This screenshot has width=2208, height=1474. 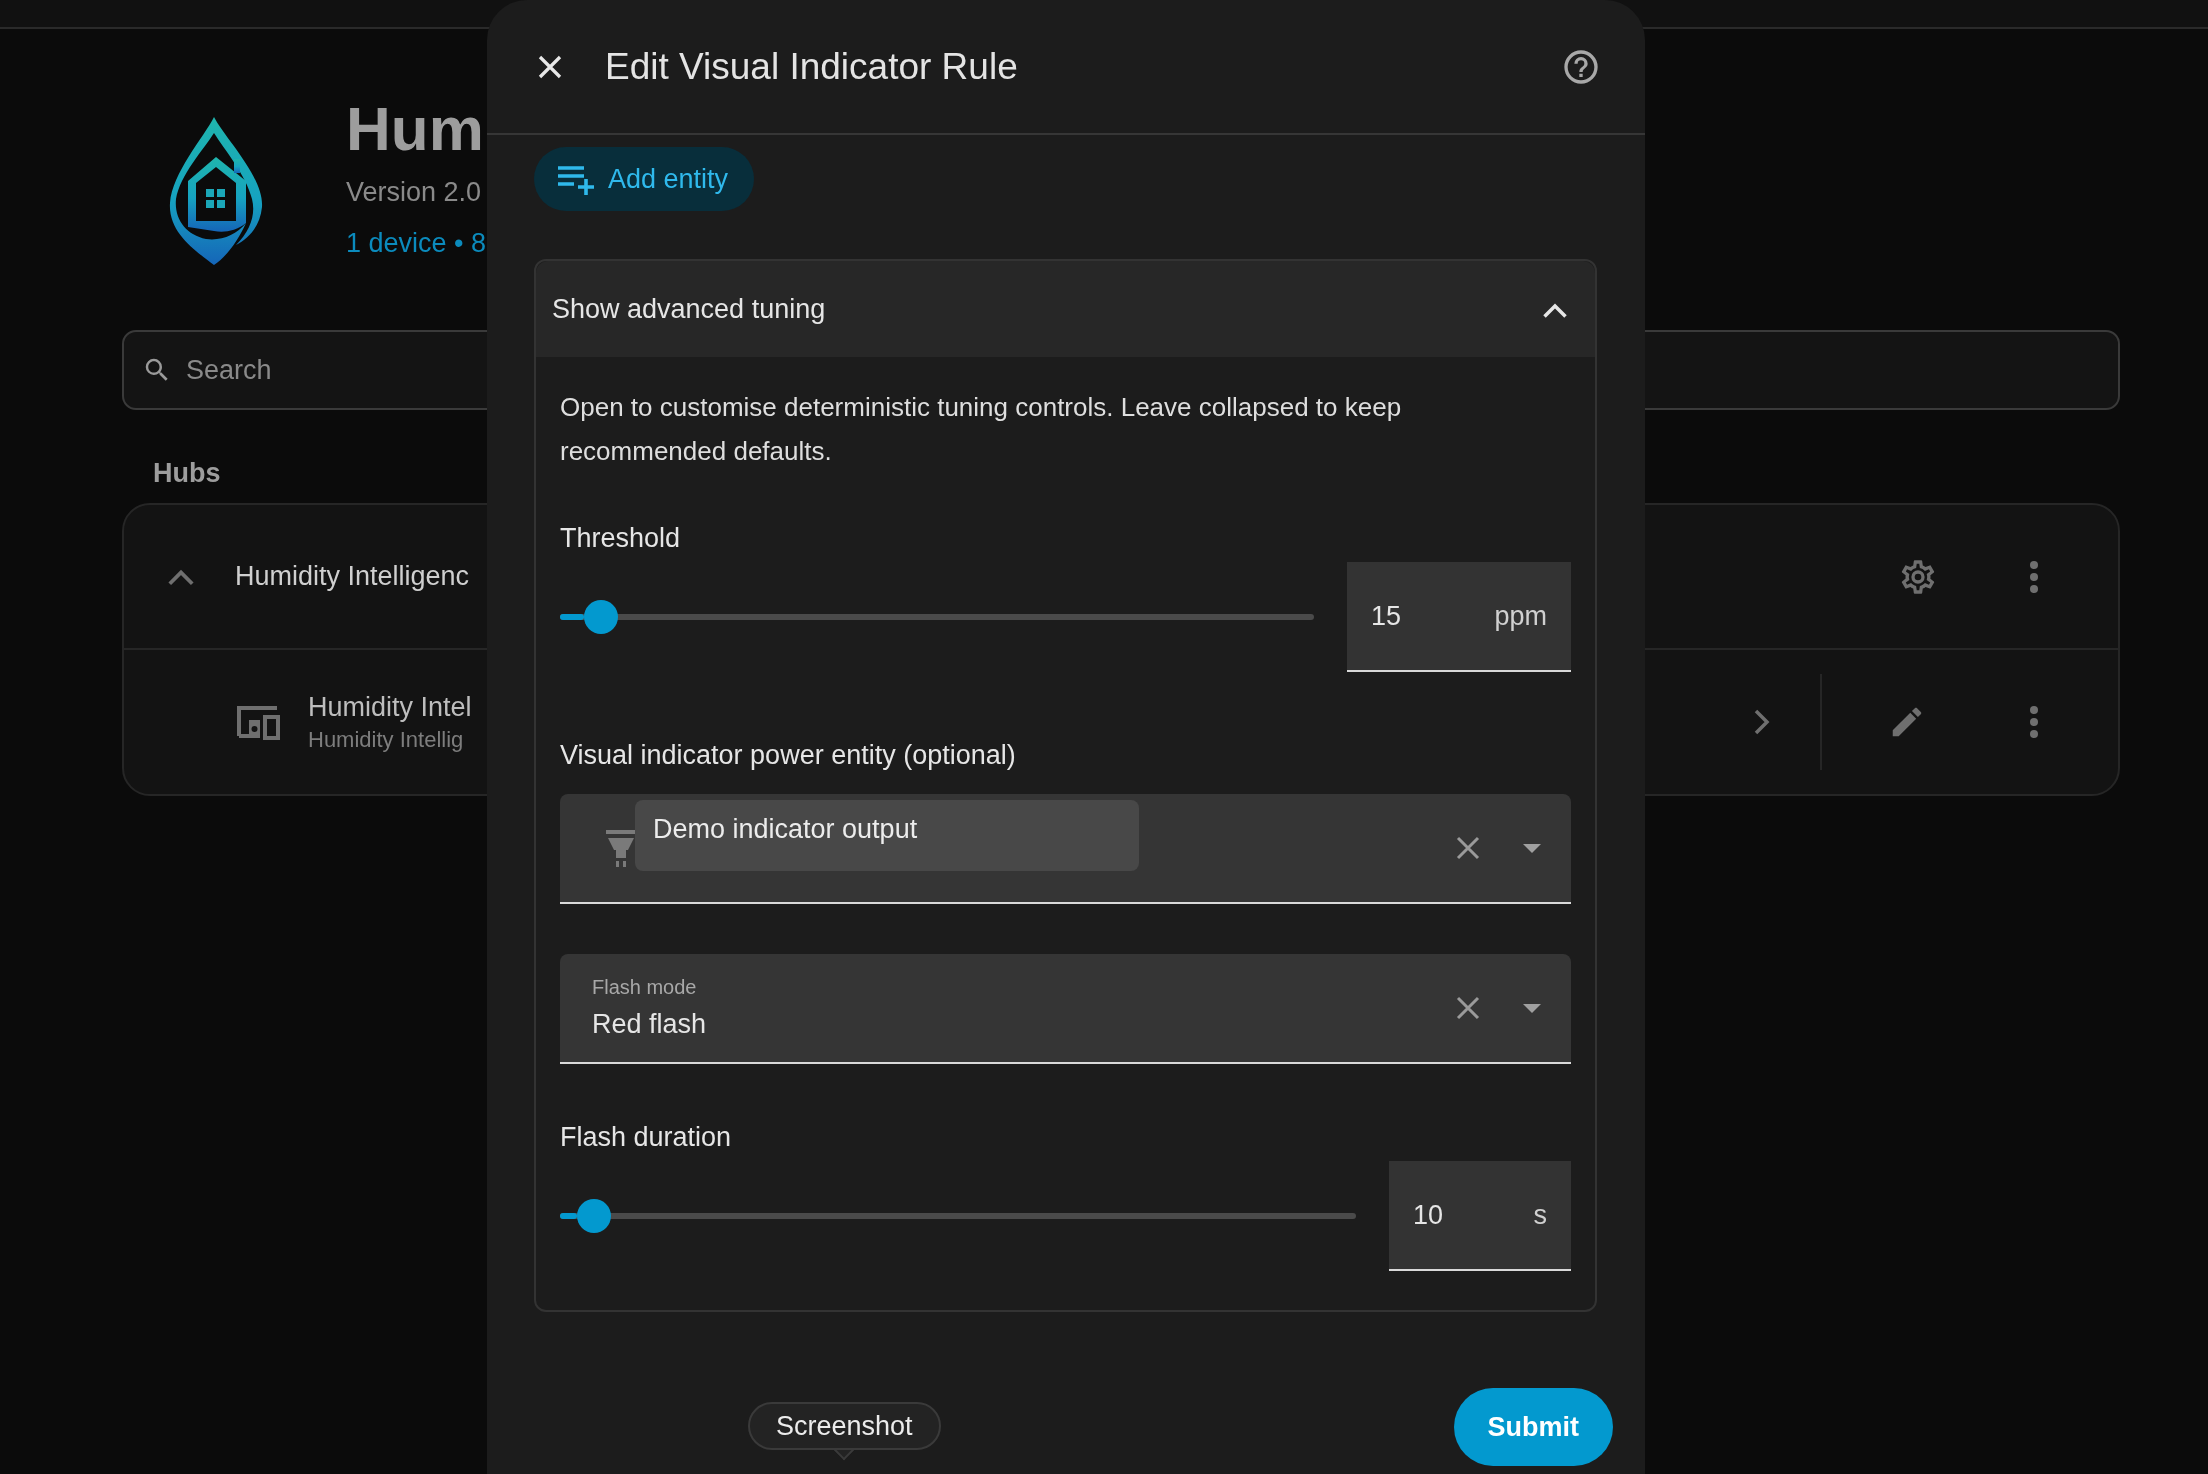 What do you see at coordinates (644, 179) in the screenshot?
I see `add-entity-button: Add entity` at bounding box center [644, 179].